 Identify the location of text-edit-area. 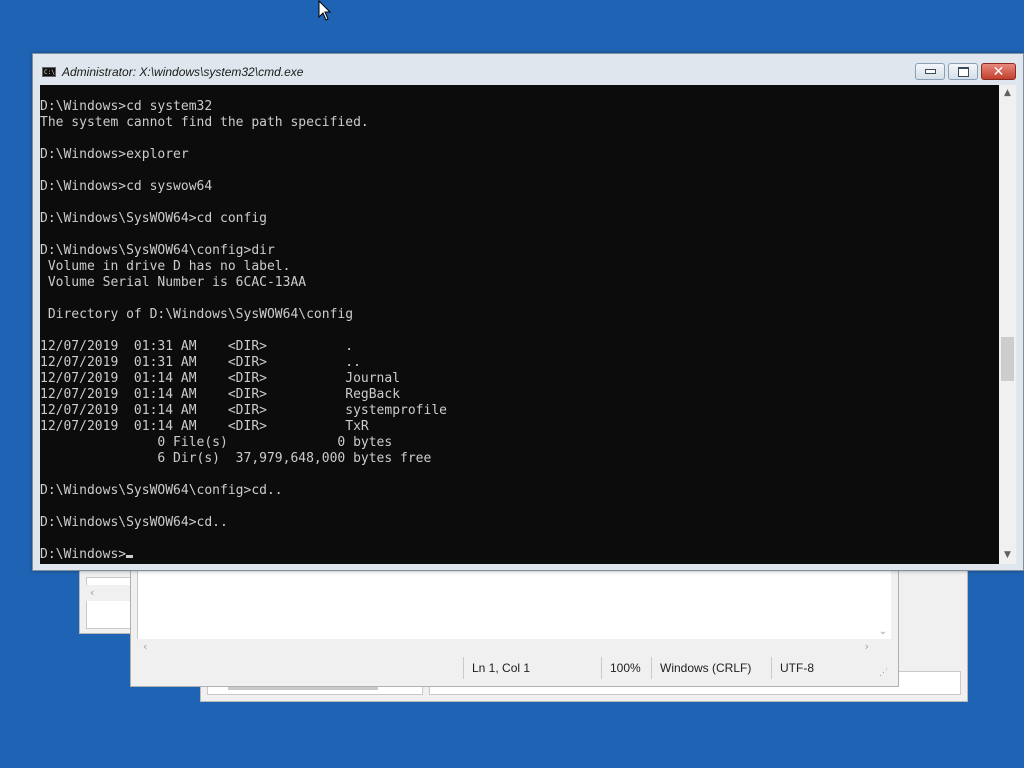
(509, 605).